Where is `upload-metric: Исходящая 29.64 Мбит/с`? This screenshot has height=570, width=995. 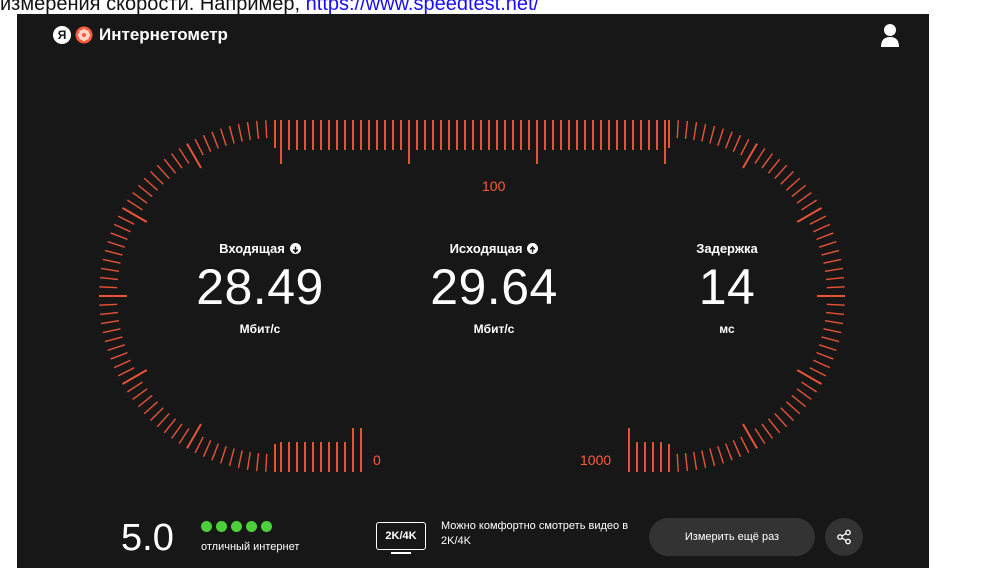 upload-metric: Исходящая 29.64 Мбит/с is located at coordinates (494, 288).